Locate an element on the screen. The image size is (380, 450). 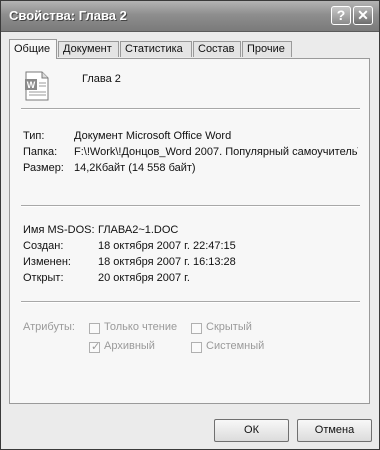
help-button: ? is located at coordinates (341, 15).